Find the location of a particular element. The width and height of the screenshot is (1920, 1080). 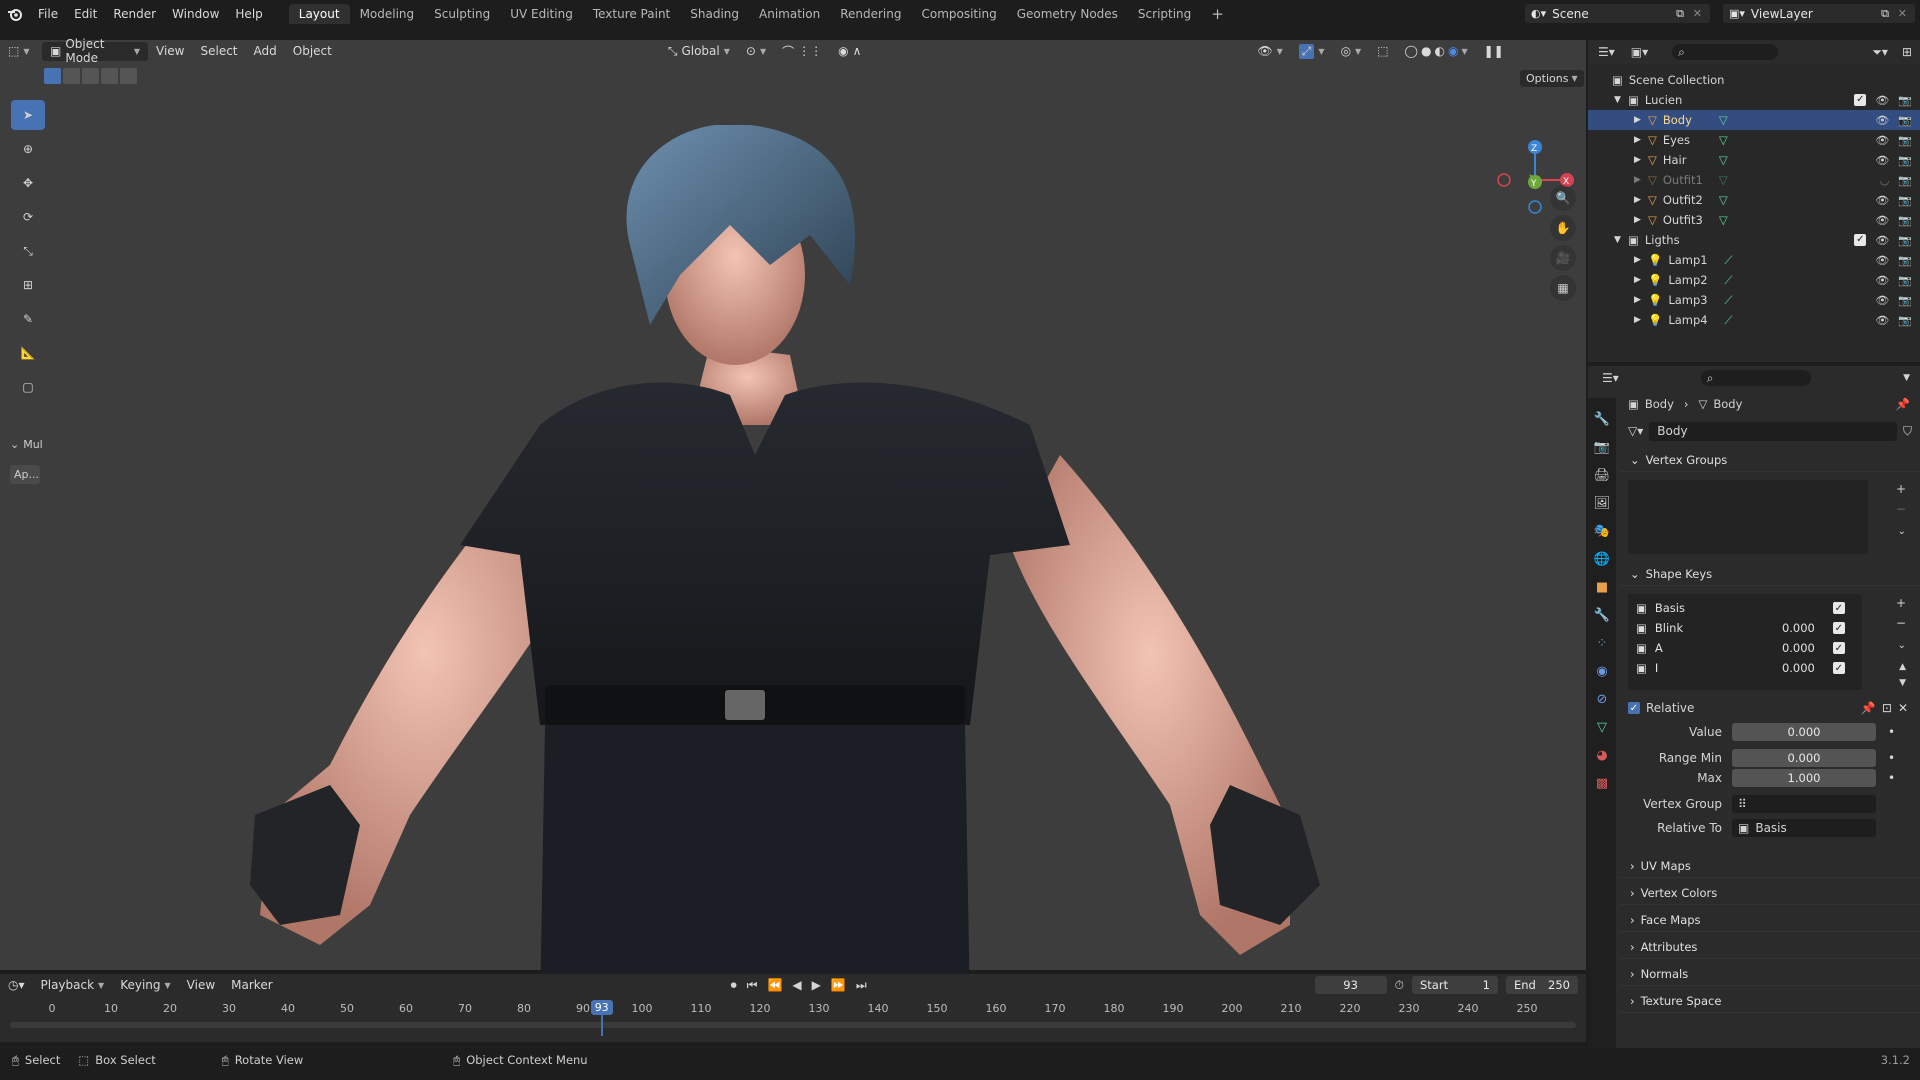

select-intersect-icon is located at coordinates (128, 76).